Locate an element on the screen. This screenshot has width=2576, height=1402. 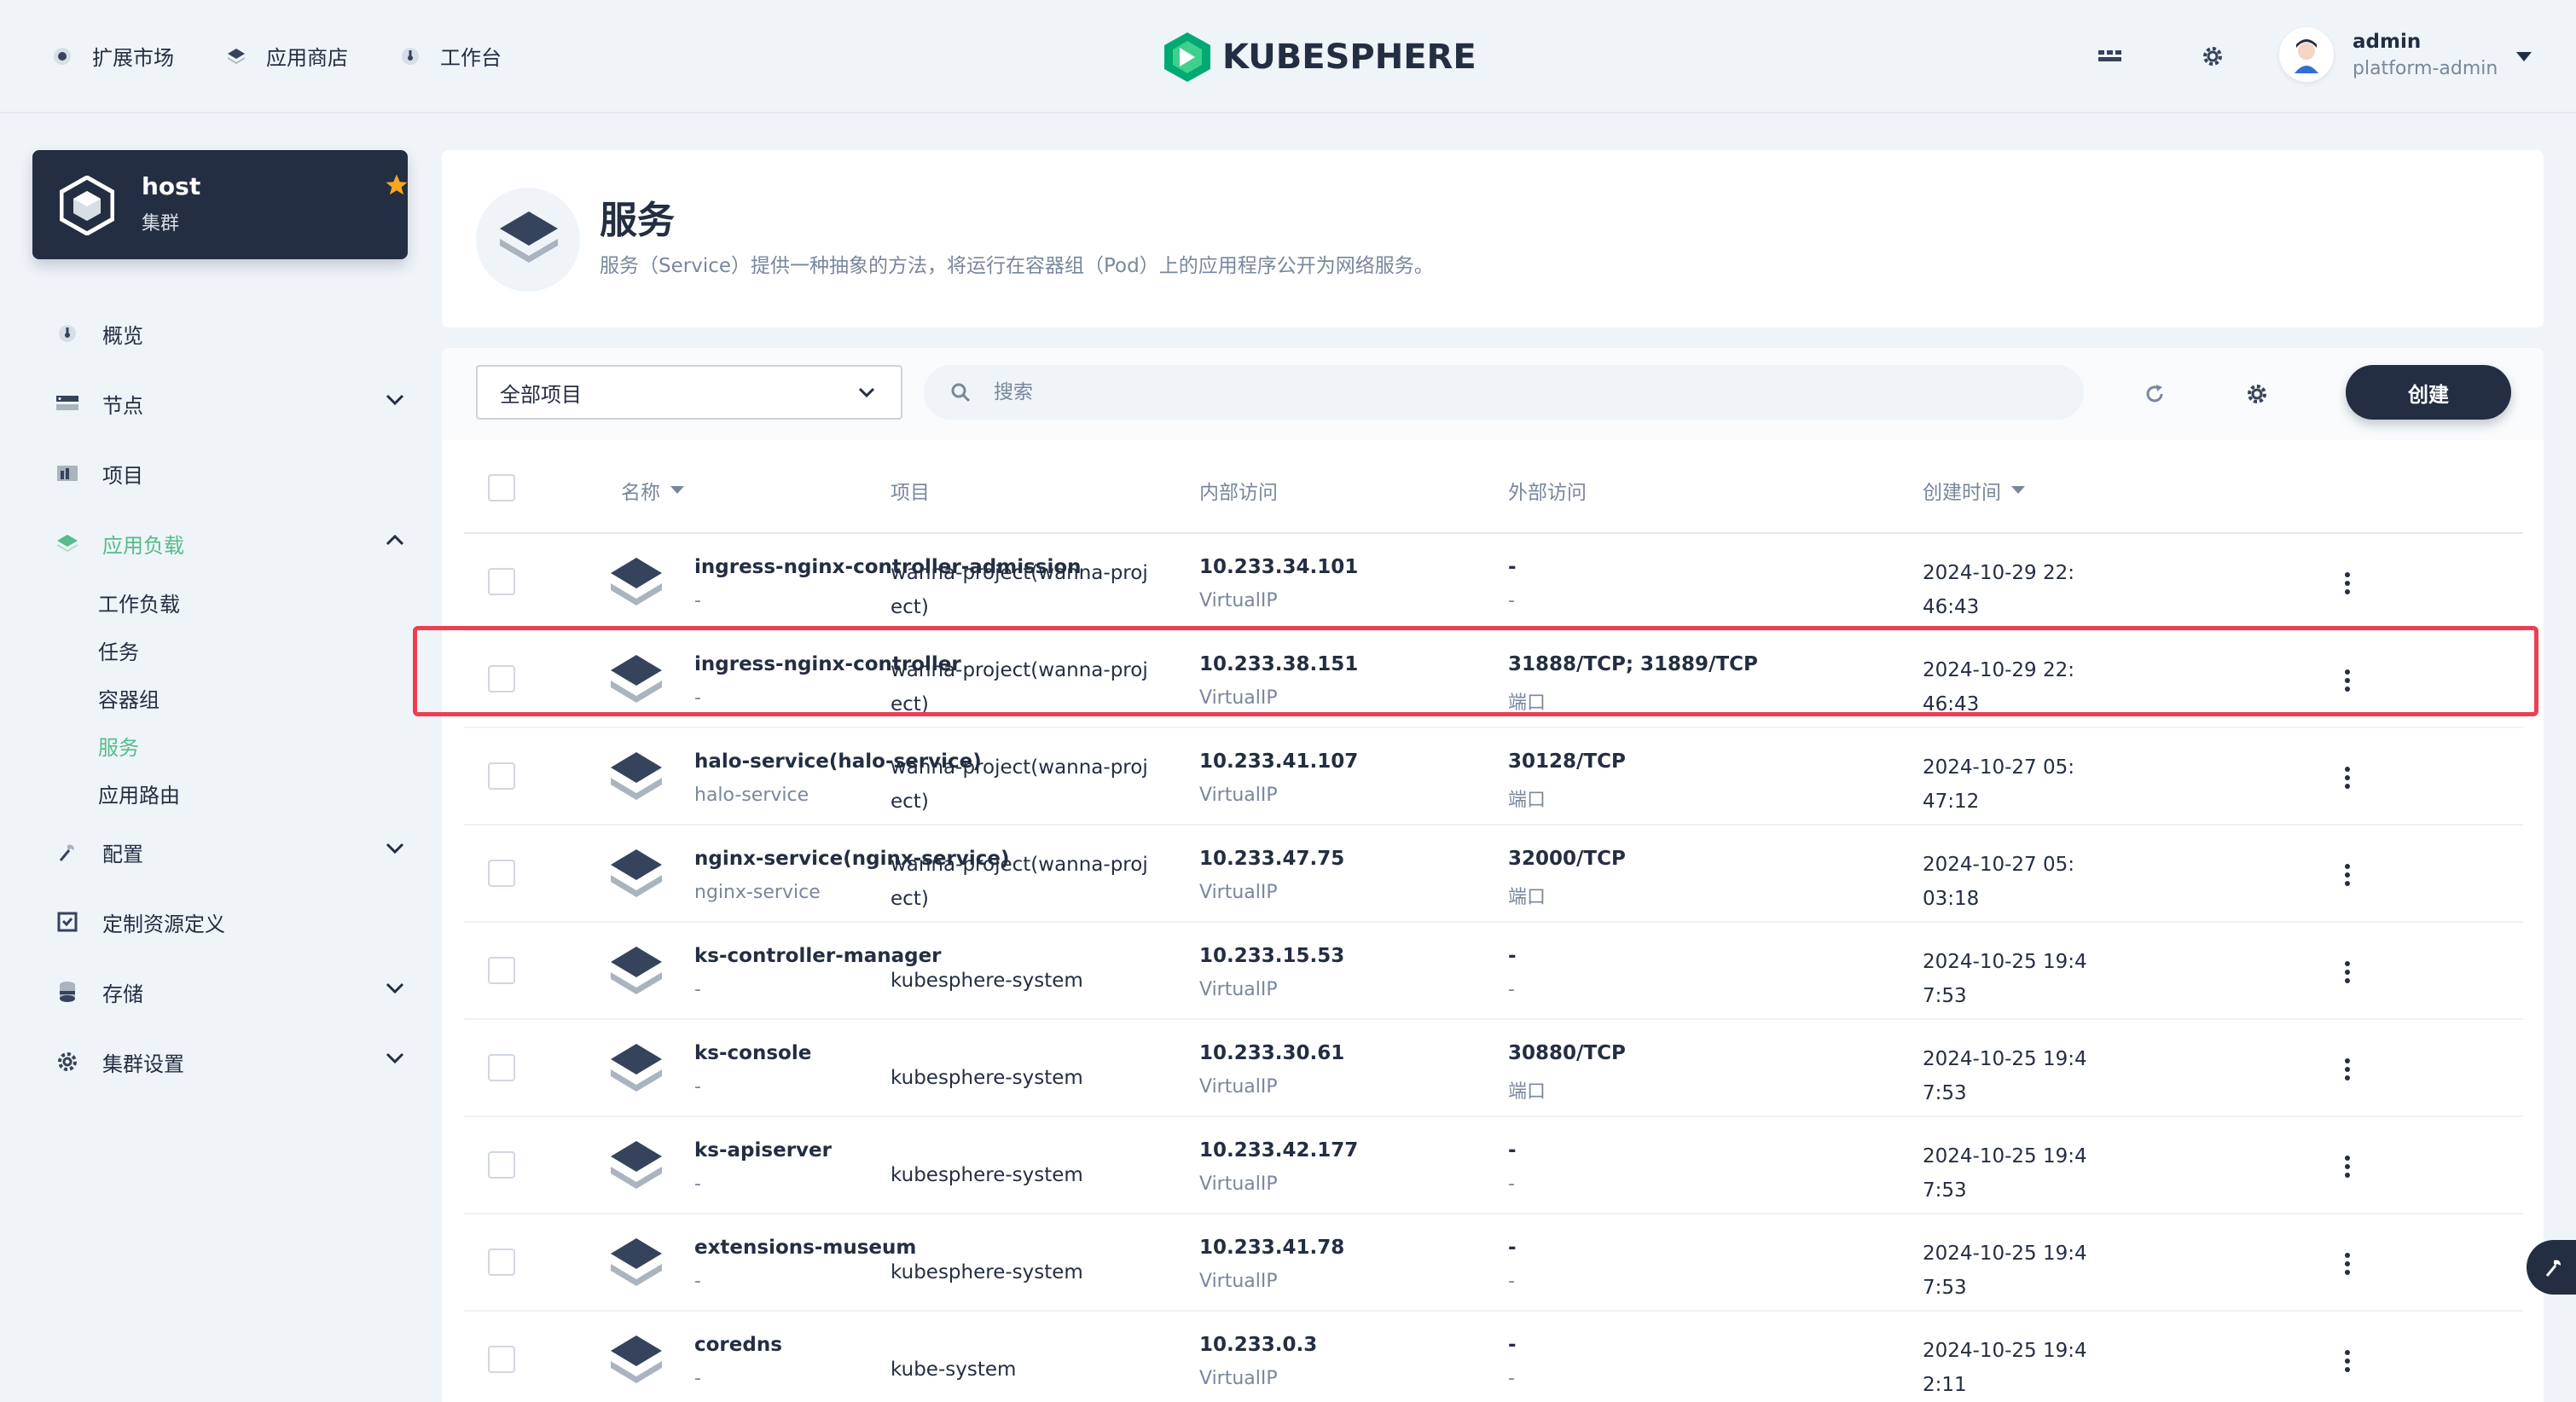
sidebar-subitem-jobs: 任务 is located at coordinates (220, 650).